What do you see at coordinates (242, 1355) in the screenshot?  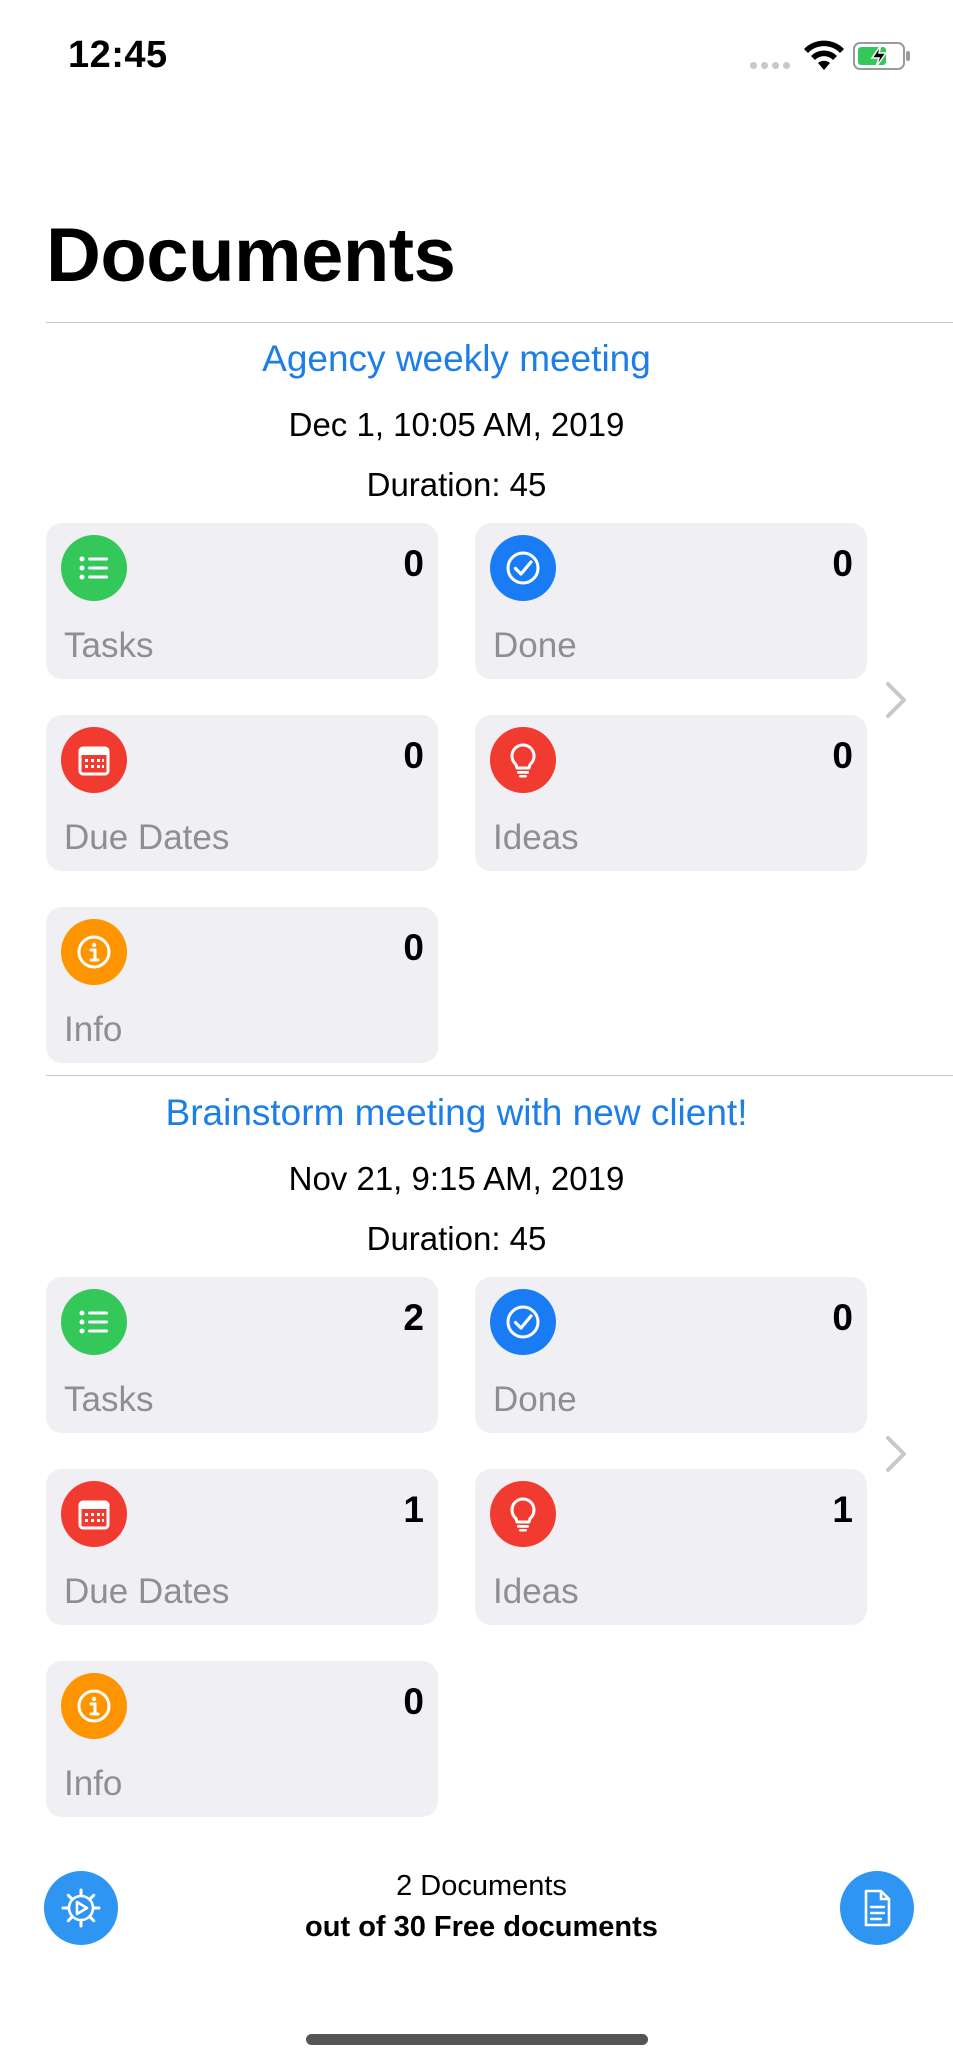 I see `tasks-card: 2 Tasks` at bounding box center [242, 1355].